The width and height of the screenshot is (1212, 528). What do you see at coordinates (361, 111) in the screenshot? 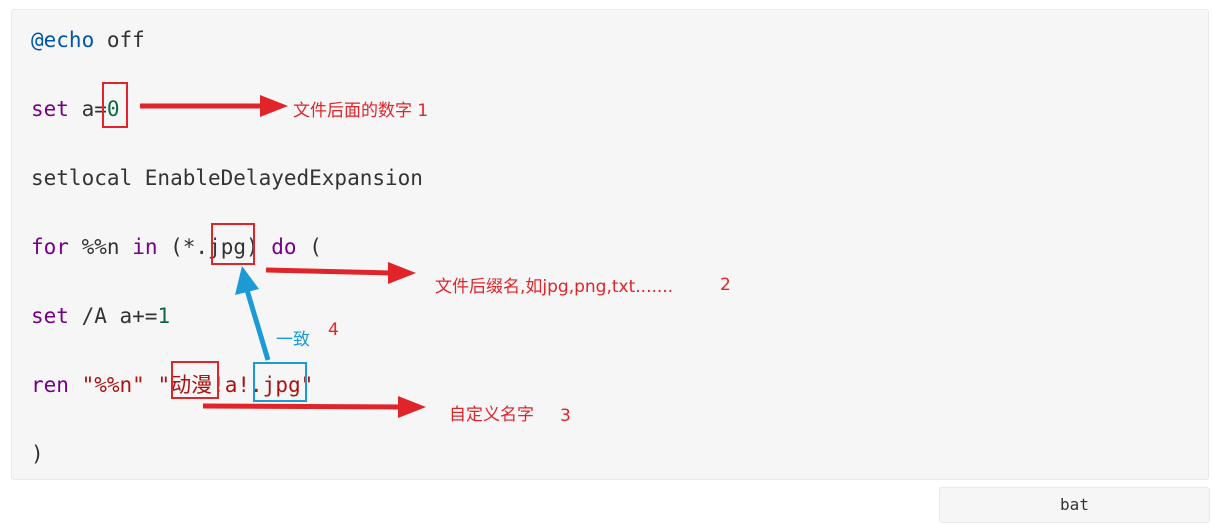
I see `note-number: 文件后面的数字 1` at bounding box center [361, 111].